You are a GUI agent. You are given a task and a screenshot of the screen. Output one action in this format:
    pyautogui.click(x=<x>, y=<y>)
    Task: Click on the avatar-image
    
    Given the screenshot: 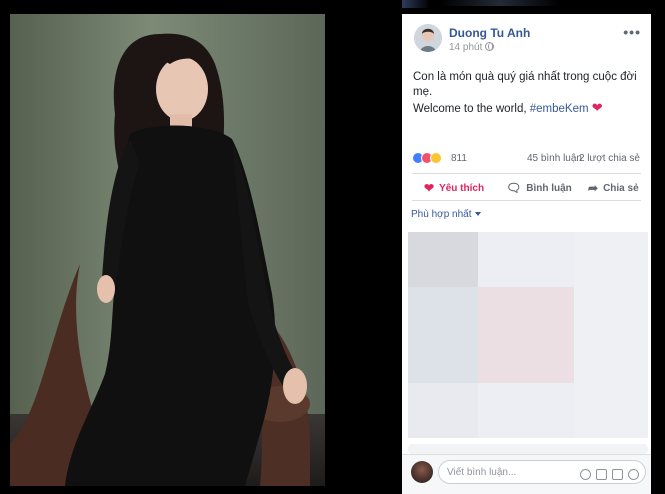 What is the action you would take?
    pyautogui.click(x=428, y=38)
    